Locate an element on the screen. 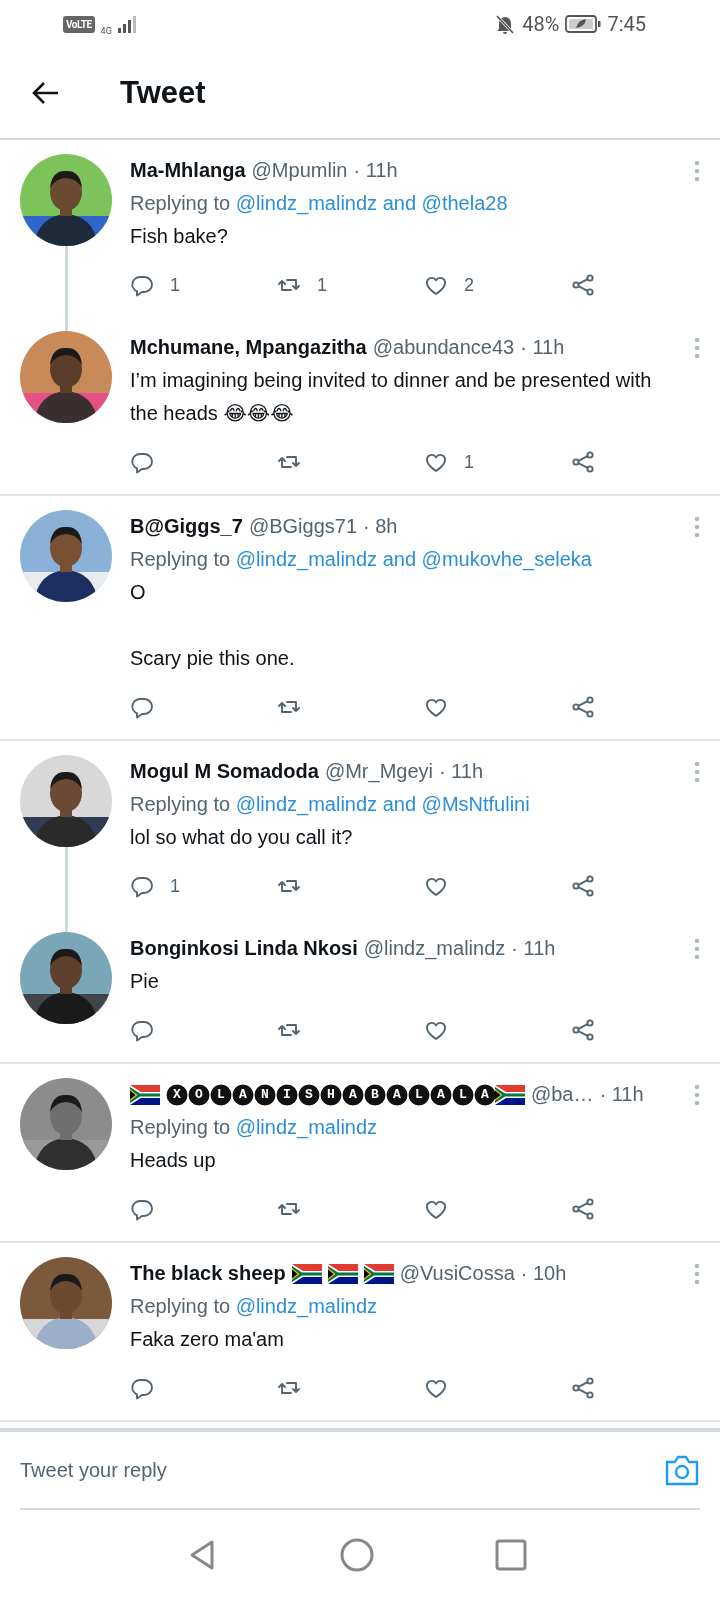  mention-link: @lindz_malindz and @thela28 is located at coordinates (371, 203).